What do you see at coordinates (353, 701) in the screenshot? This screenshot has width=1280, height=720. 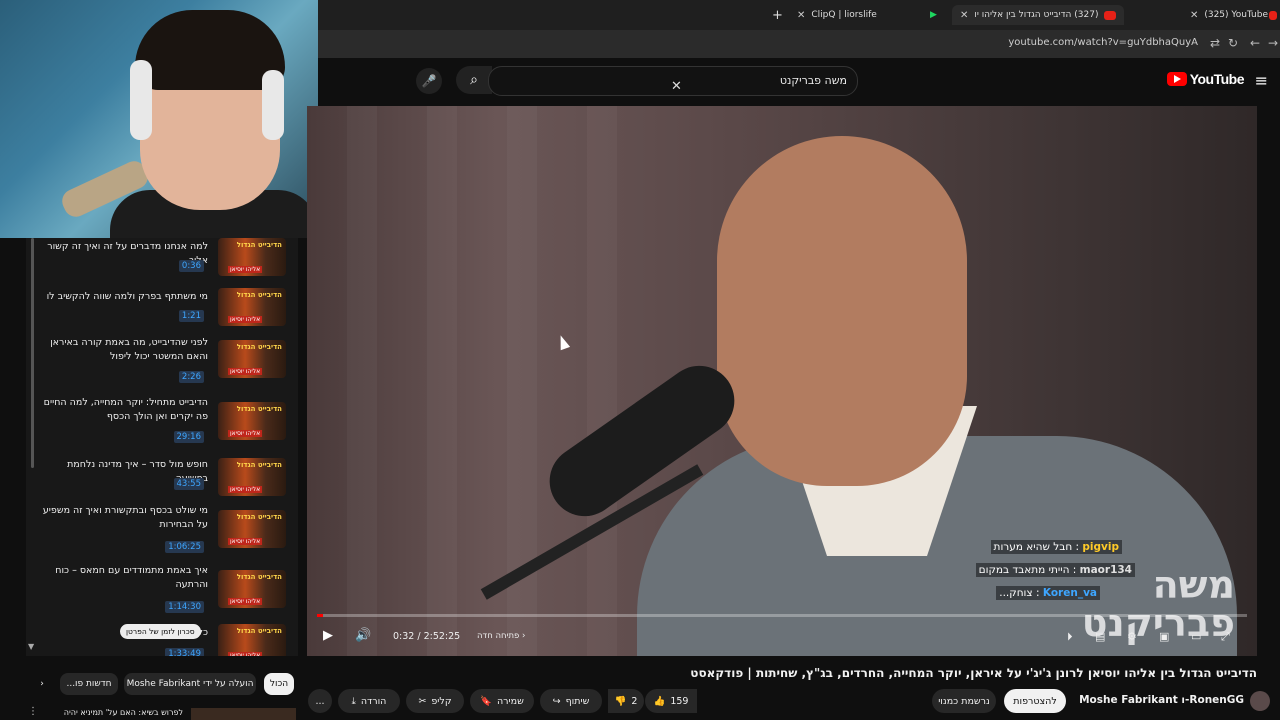 I see `download-icon: ⤓` at bounding box center [353, 701].